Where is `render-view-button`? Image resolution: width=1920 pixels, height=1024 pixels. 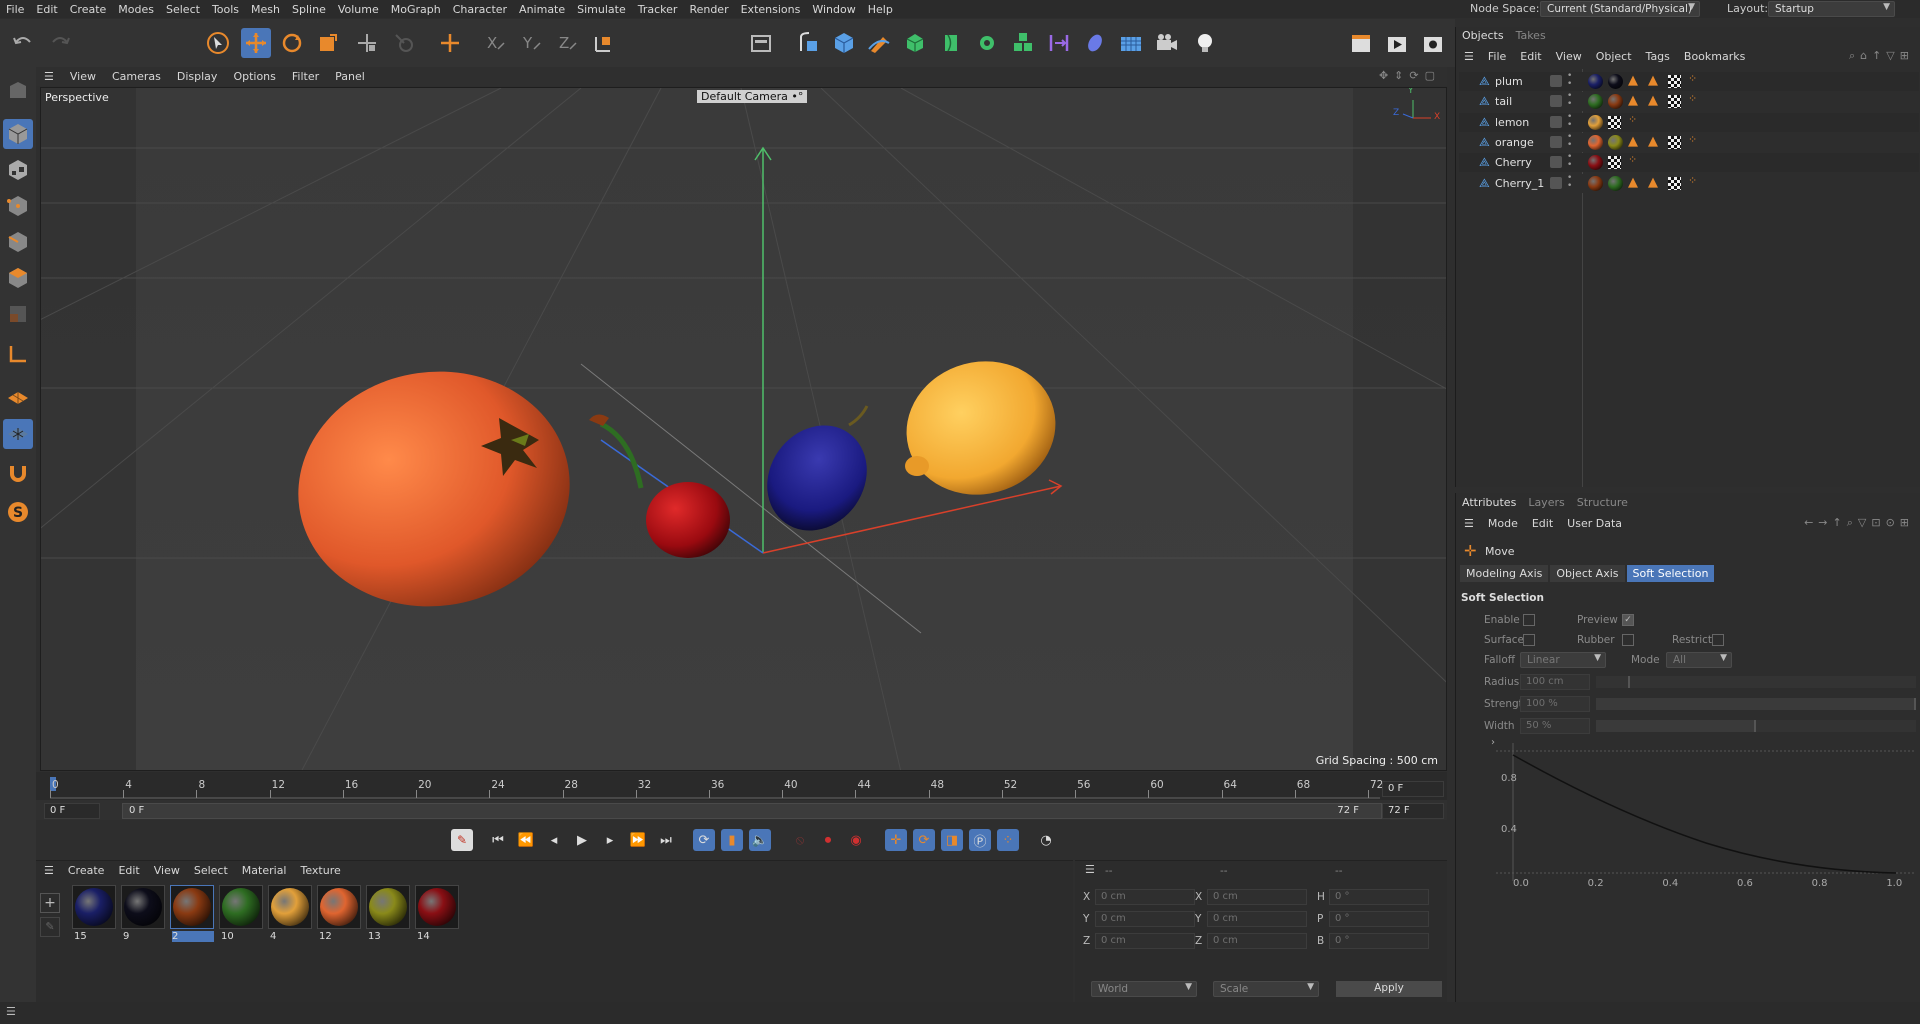 render-view-button is located at coordinates (761, 43).